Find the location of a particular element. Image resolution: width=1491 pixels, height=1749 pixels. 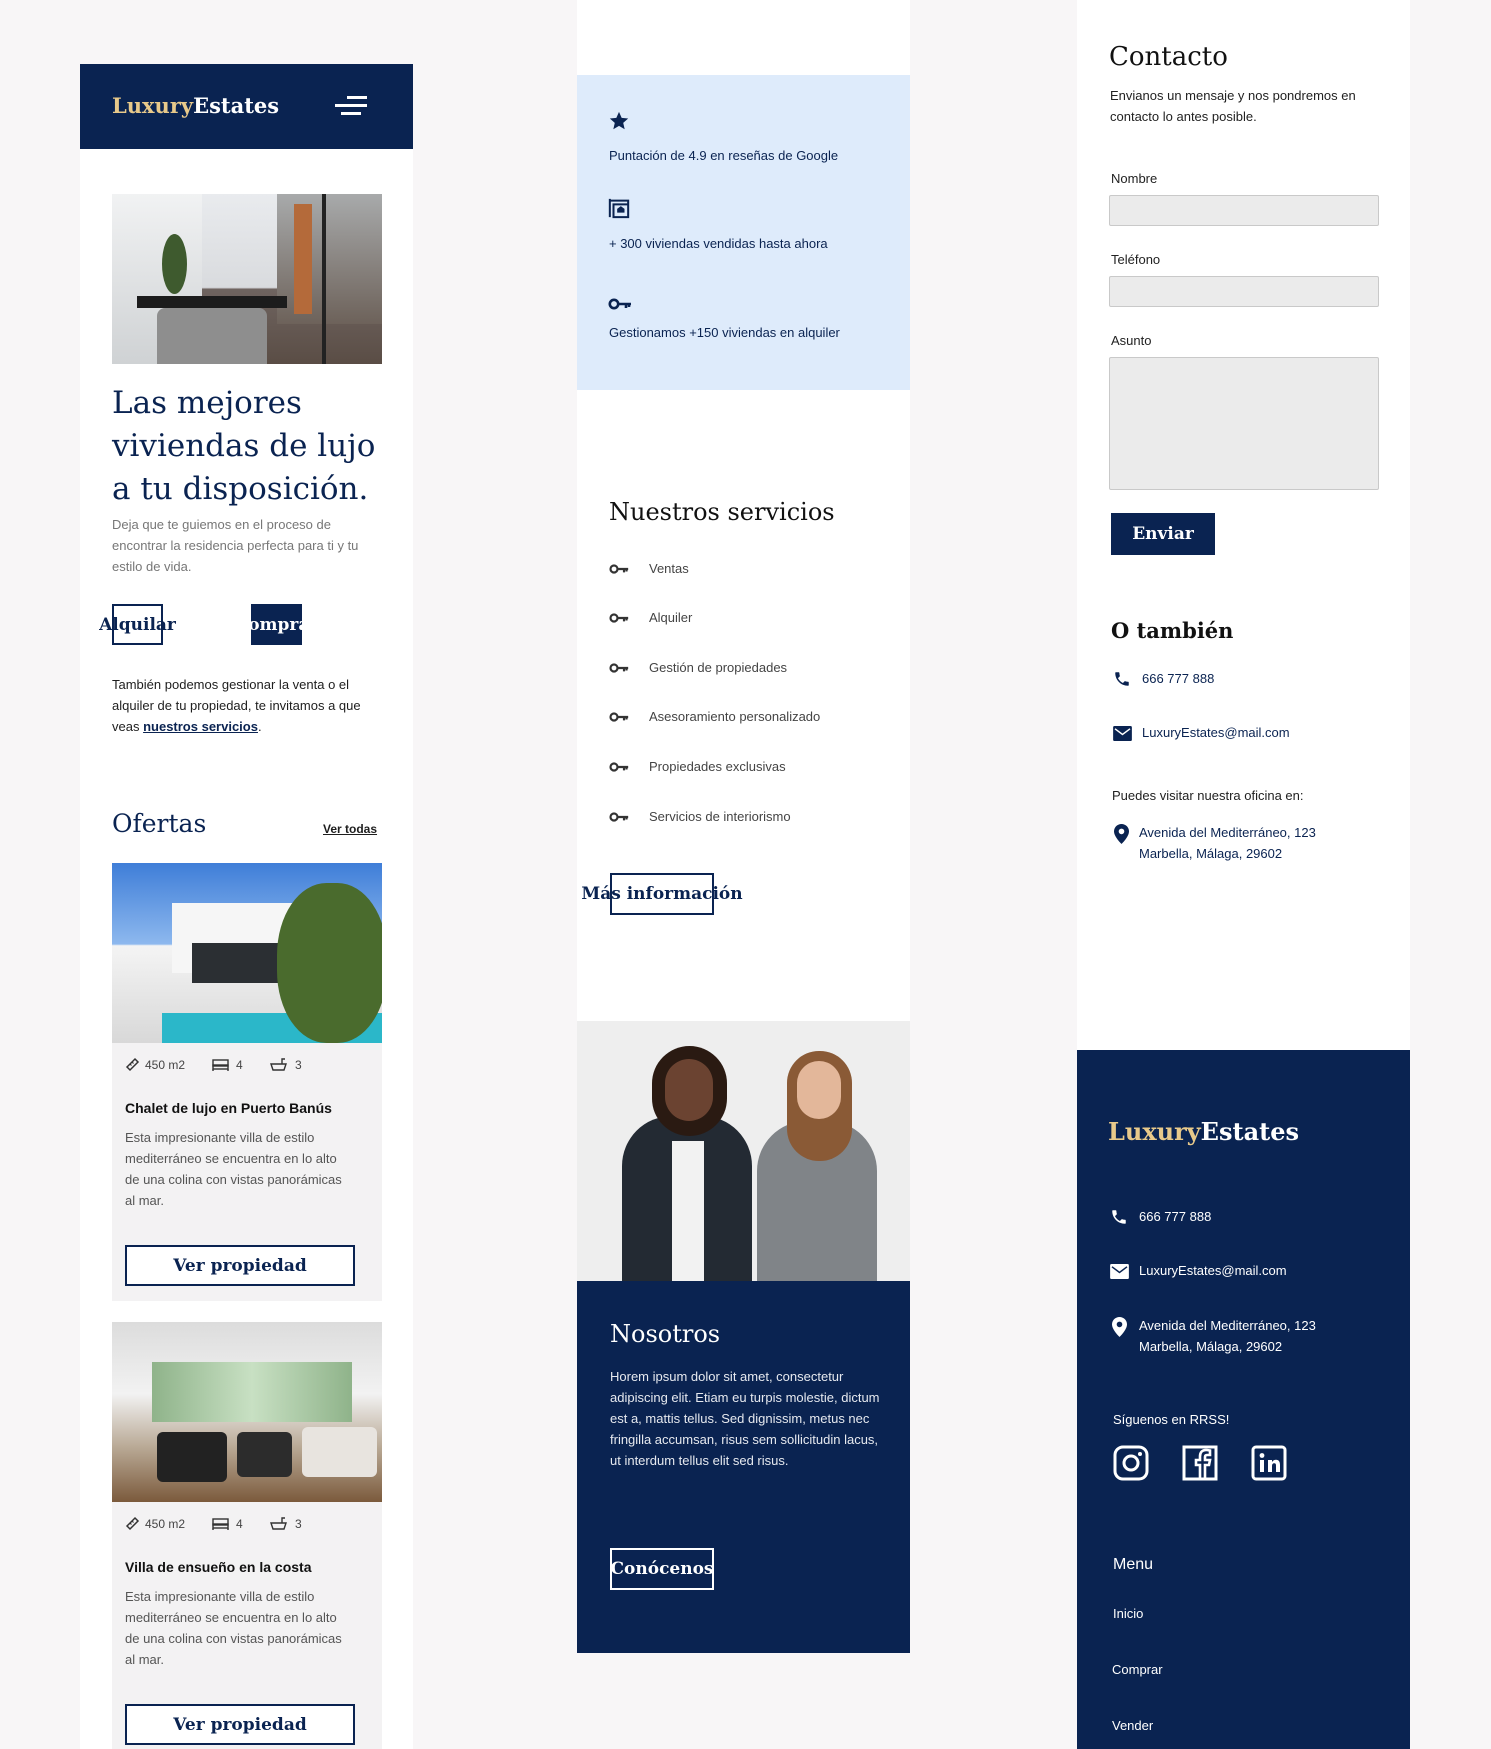

submit-button: Enviar is located at coordinates (1163, 534).